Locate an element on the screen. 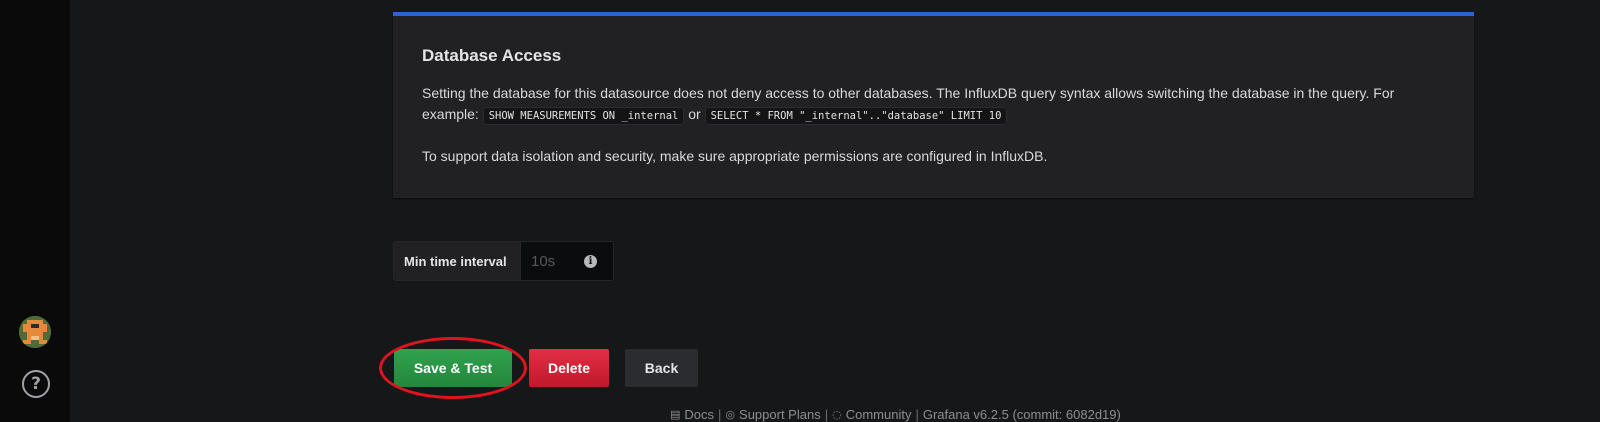 Image resolution: width=1600 pixels, height=422 pixels. avatar-image is located at coordinates (35, 332).